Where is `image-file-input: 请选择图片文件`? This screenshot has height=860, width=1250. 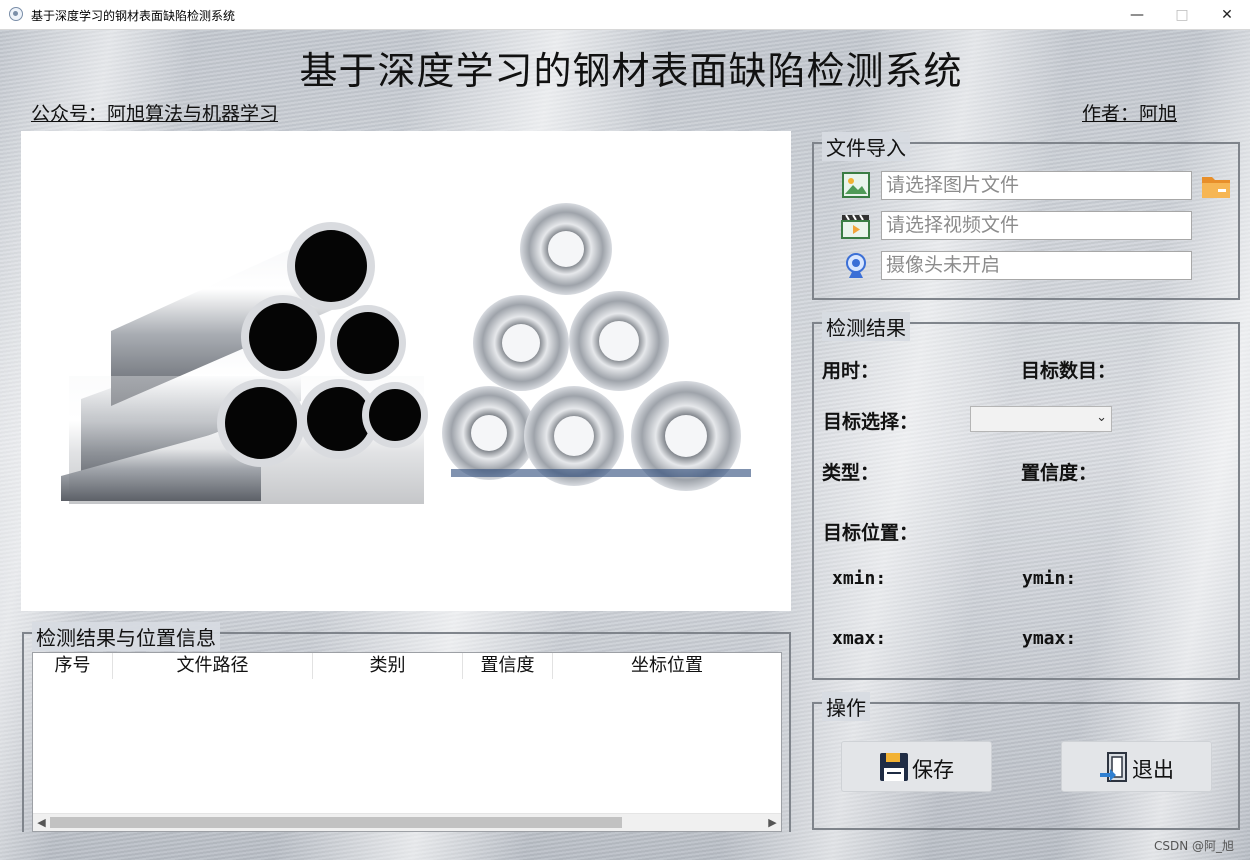
image-file-input: 请选择图片文件 is located at coordinates (1036, 185).